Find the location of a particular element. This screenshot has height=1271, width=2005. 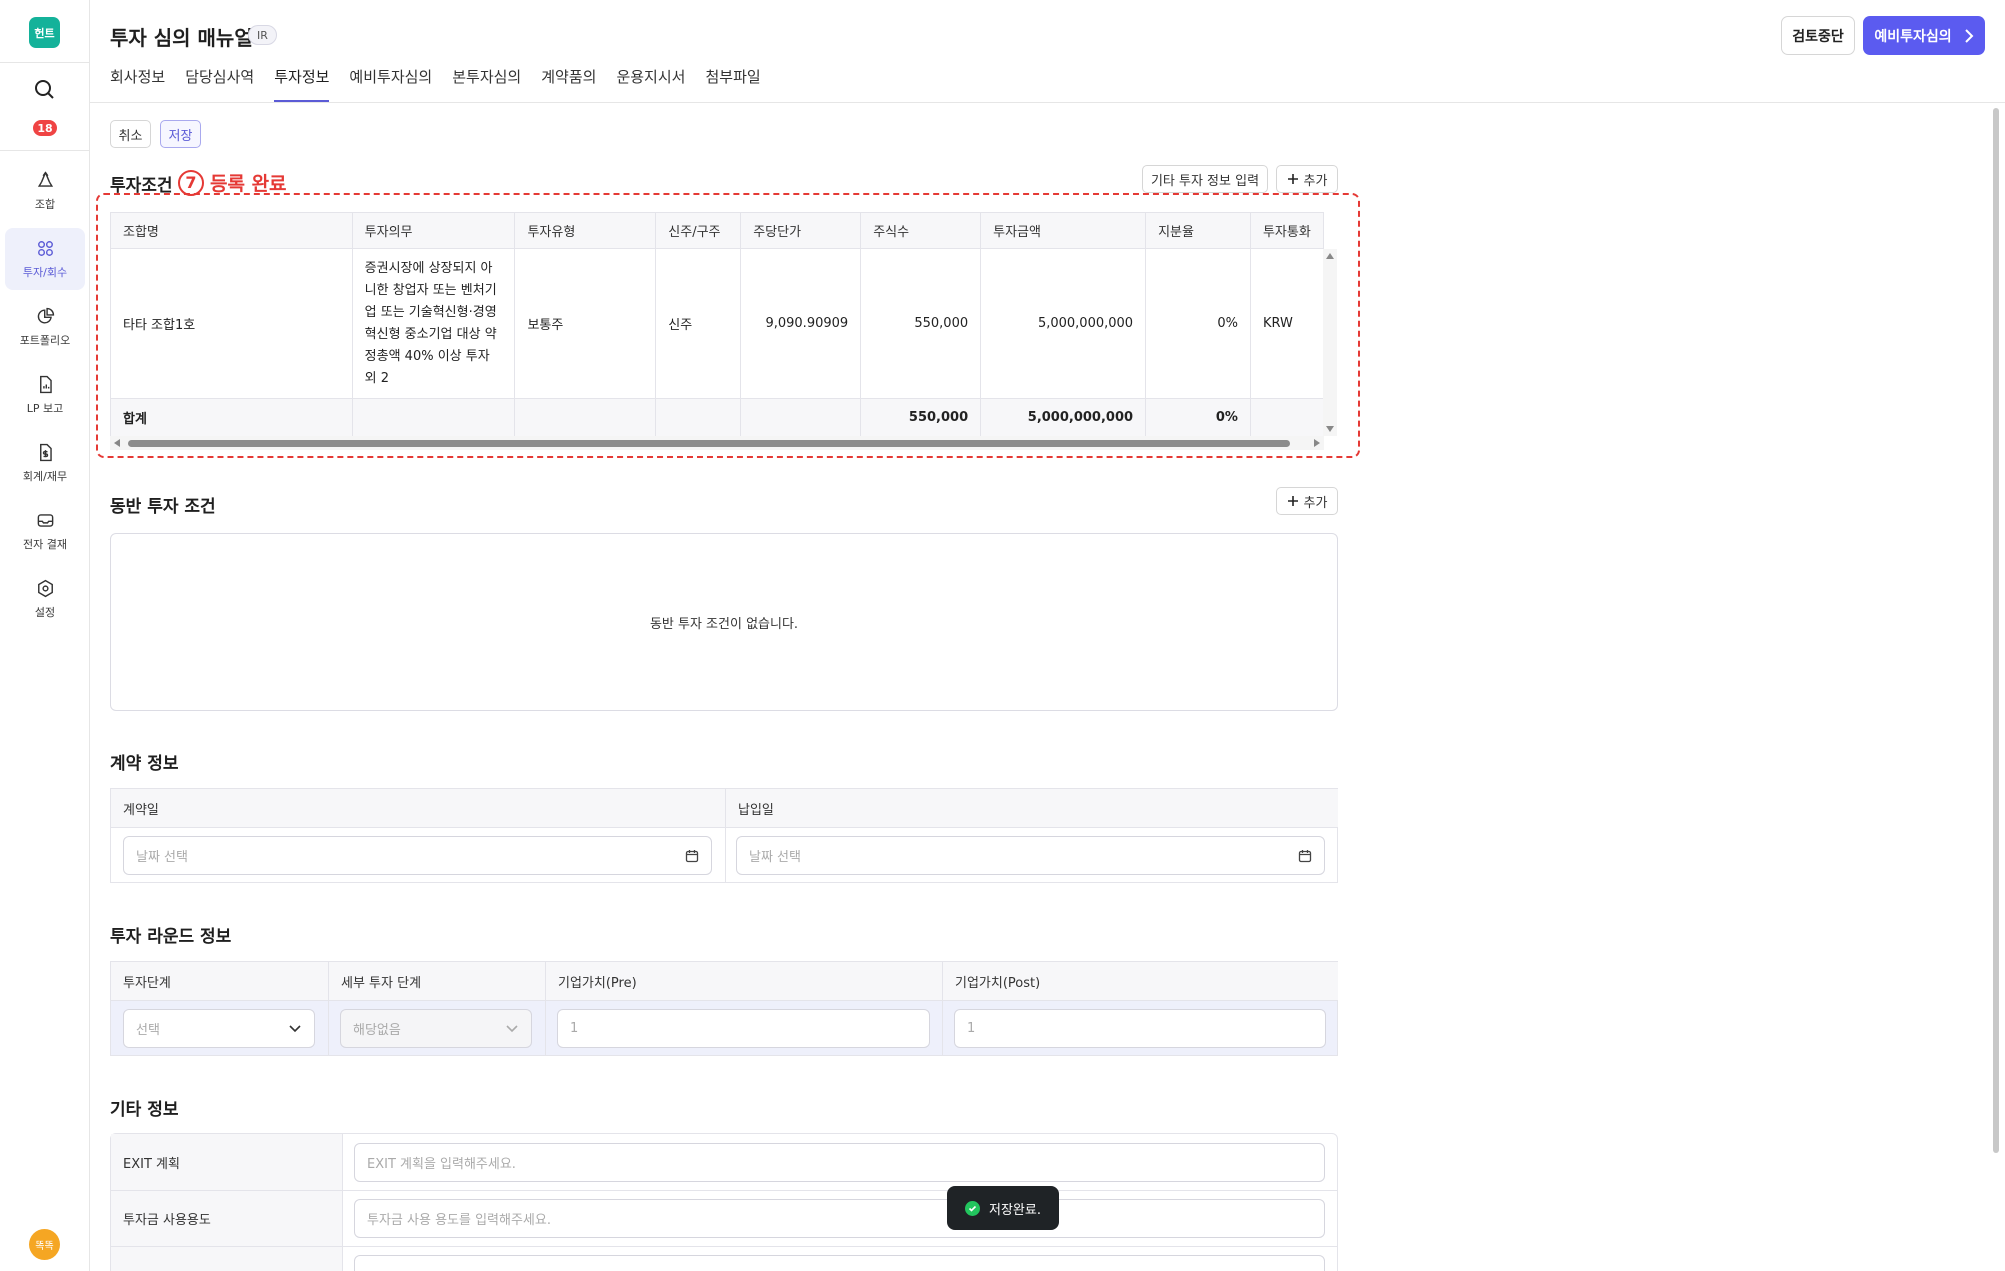

toast-message: 저장완료. is located at coordinates (1015, 1210).